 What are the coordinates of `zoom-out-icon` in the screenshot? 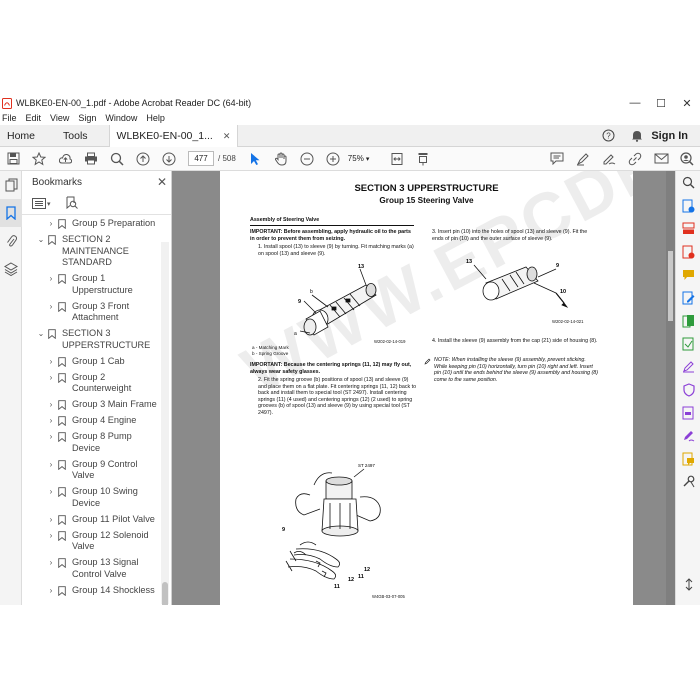 It's located at (307, 159).